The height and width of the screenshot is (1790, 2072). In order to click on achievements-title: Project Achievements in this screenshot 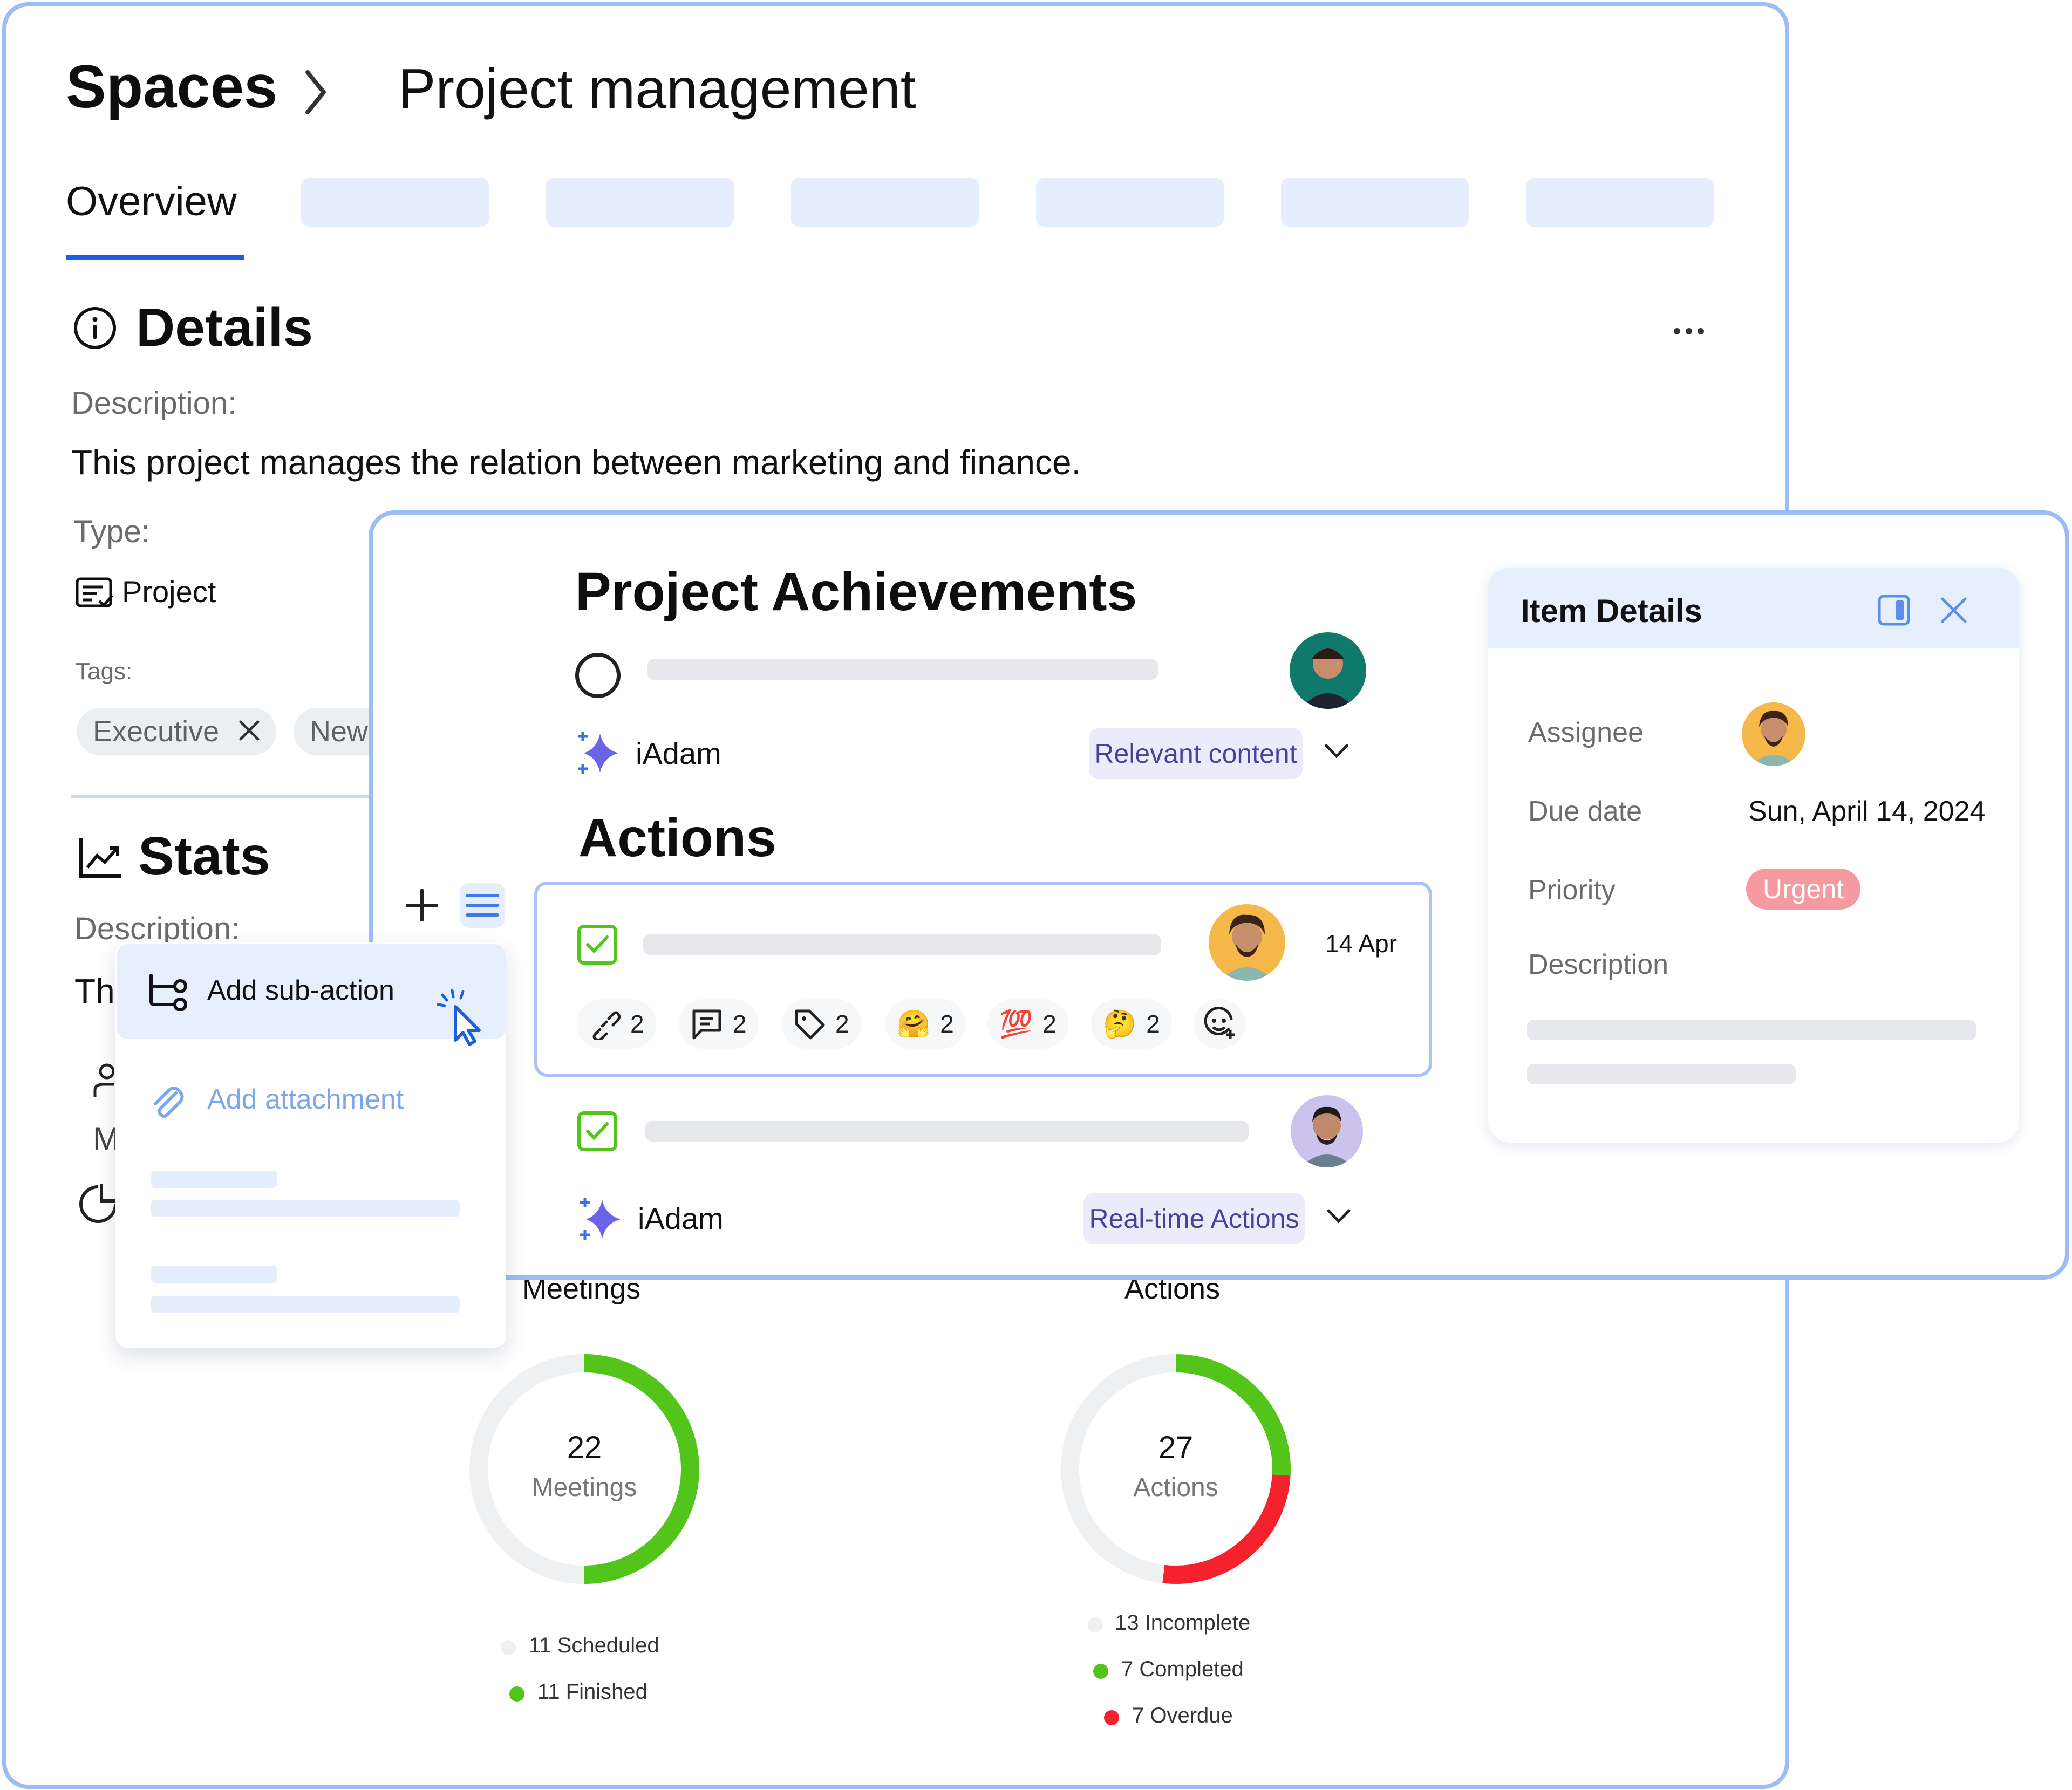, I will do `click(856, 592)`.